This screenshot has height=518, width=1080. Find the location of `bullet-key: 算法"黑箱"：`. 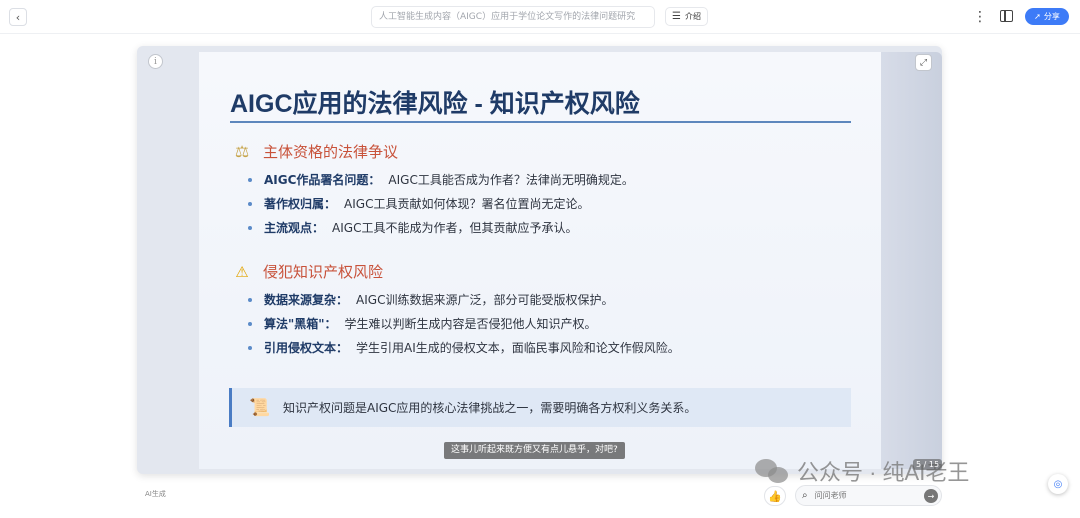

bullet-key: 算法"黑箱"： is located at coordinates (300, 324).